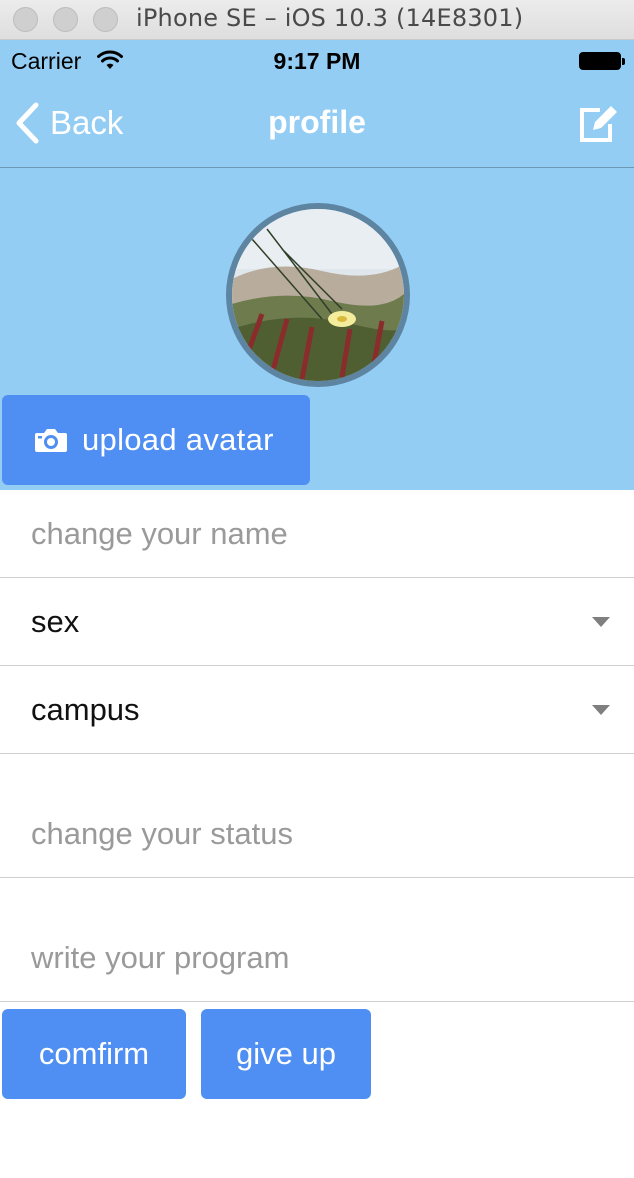 The image size is (634, 1178). What do you see at coordinates (317, 710) in the screenshot?
I see `campus-select: campus` at bounding box center [317, 710].